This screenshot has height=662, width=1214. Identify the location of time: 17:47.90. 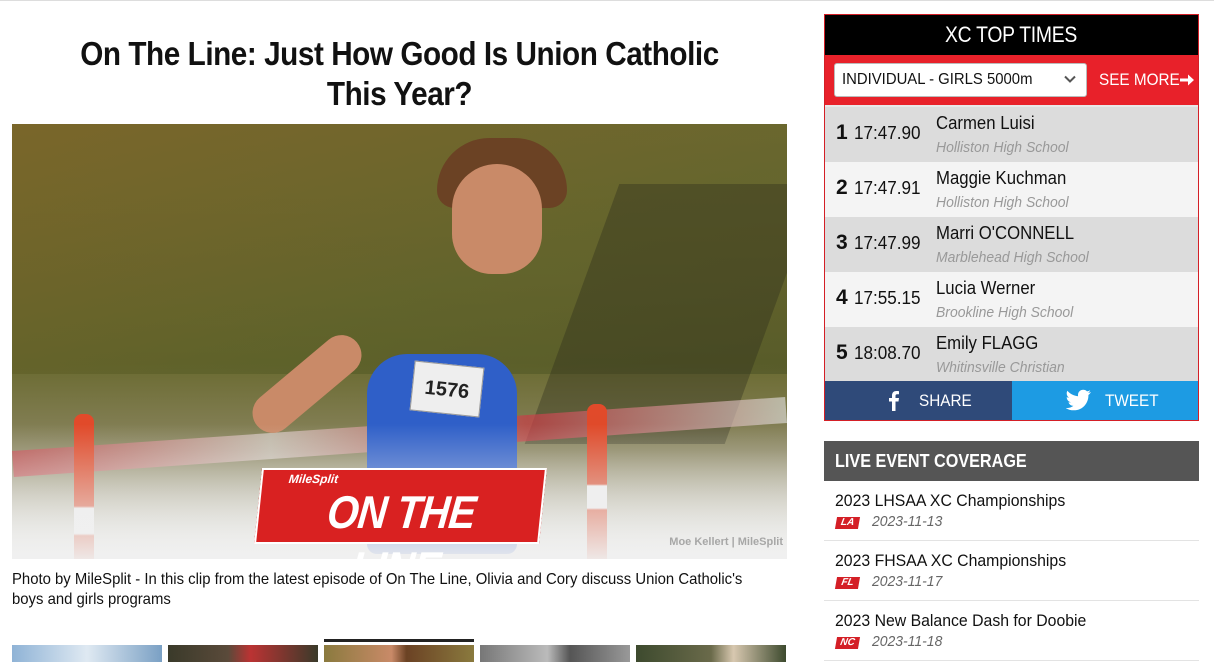
(887, 133).